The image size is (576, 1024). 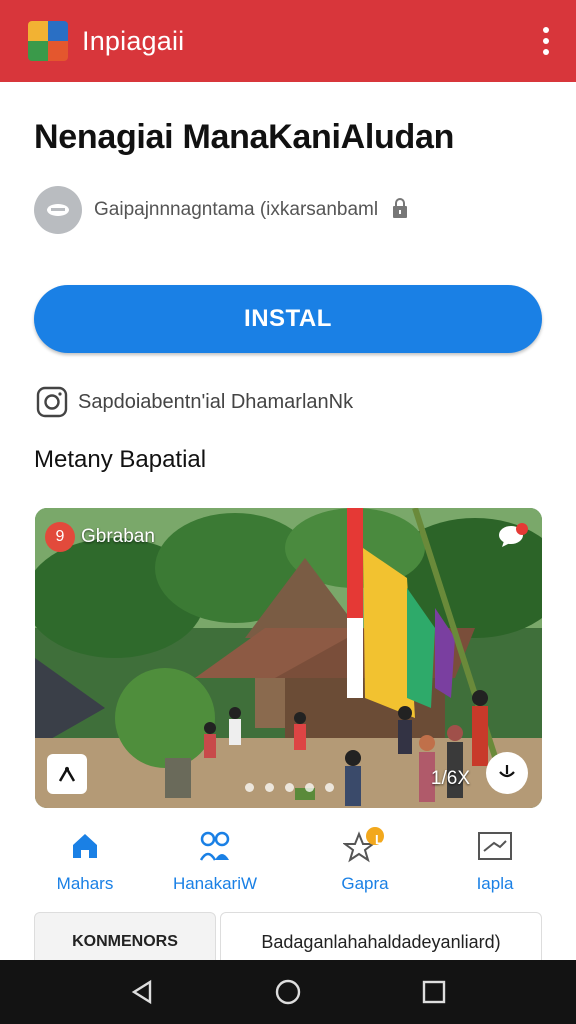 What do you see at coordinates (133, 40) in the screenshot?
I see `app-bar-title: Inpiagaii` at bounding box center [133, 40].